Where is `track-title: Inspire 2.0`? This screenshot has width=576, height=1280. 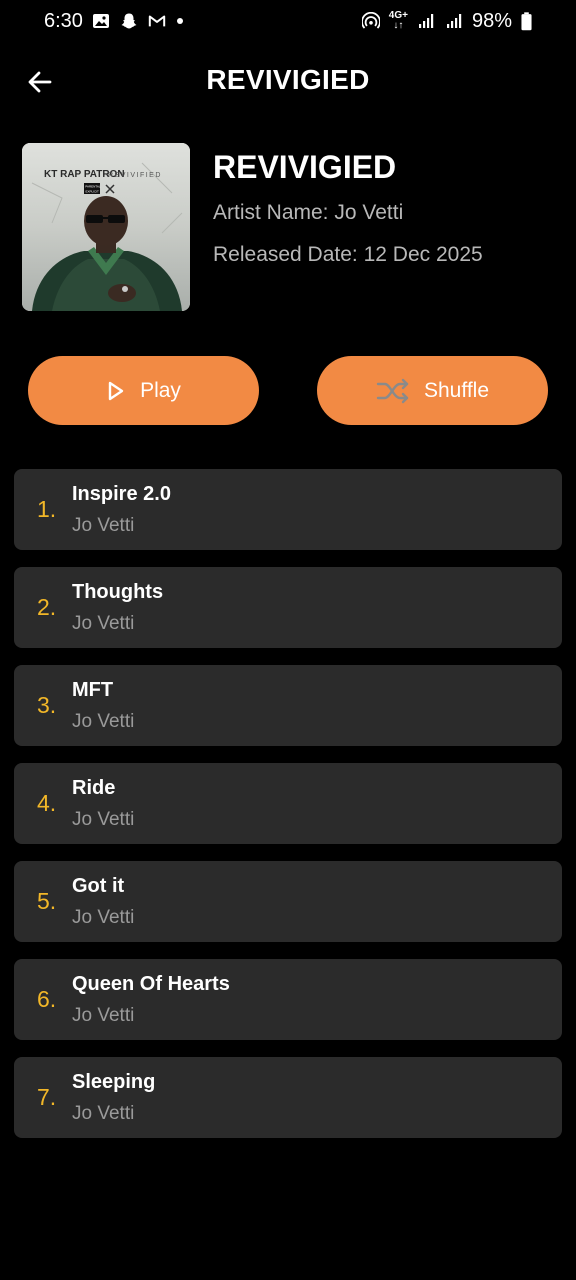
track-title: Inspire 2.0 is located at coordinates (121, 494).